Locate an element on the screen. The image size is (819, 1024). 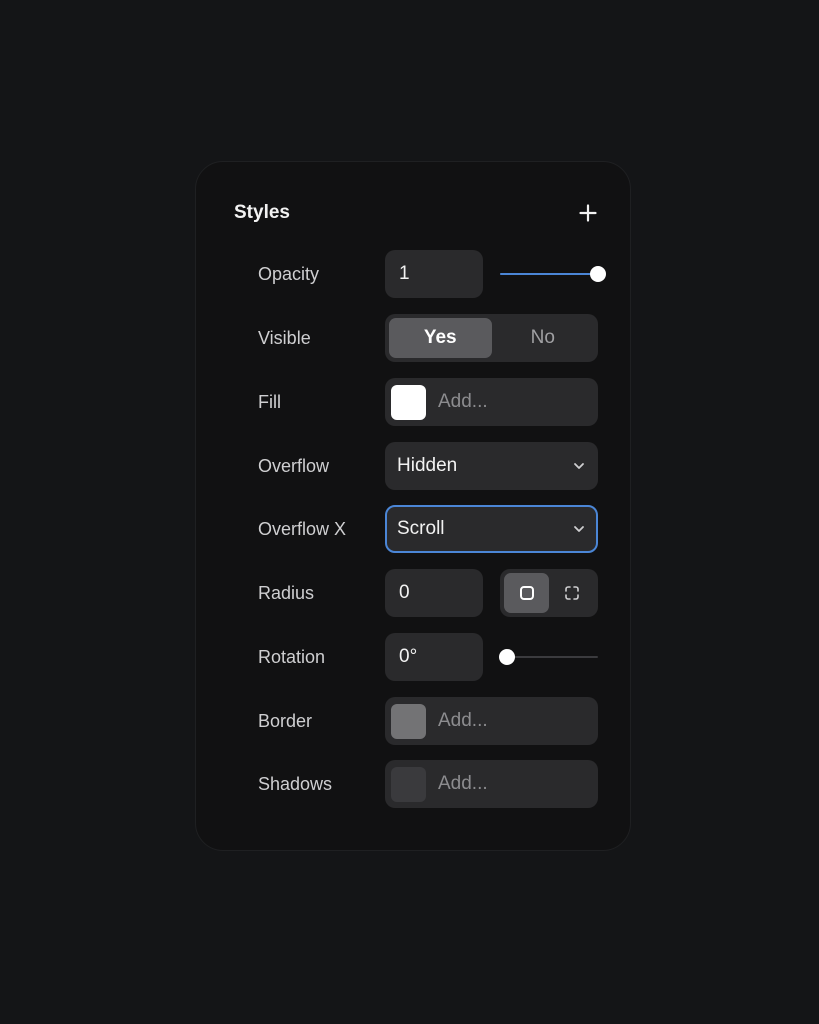
opacity-input: 1 is located at coordinates (434, 274).